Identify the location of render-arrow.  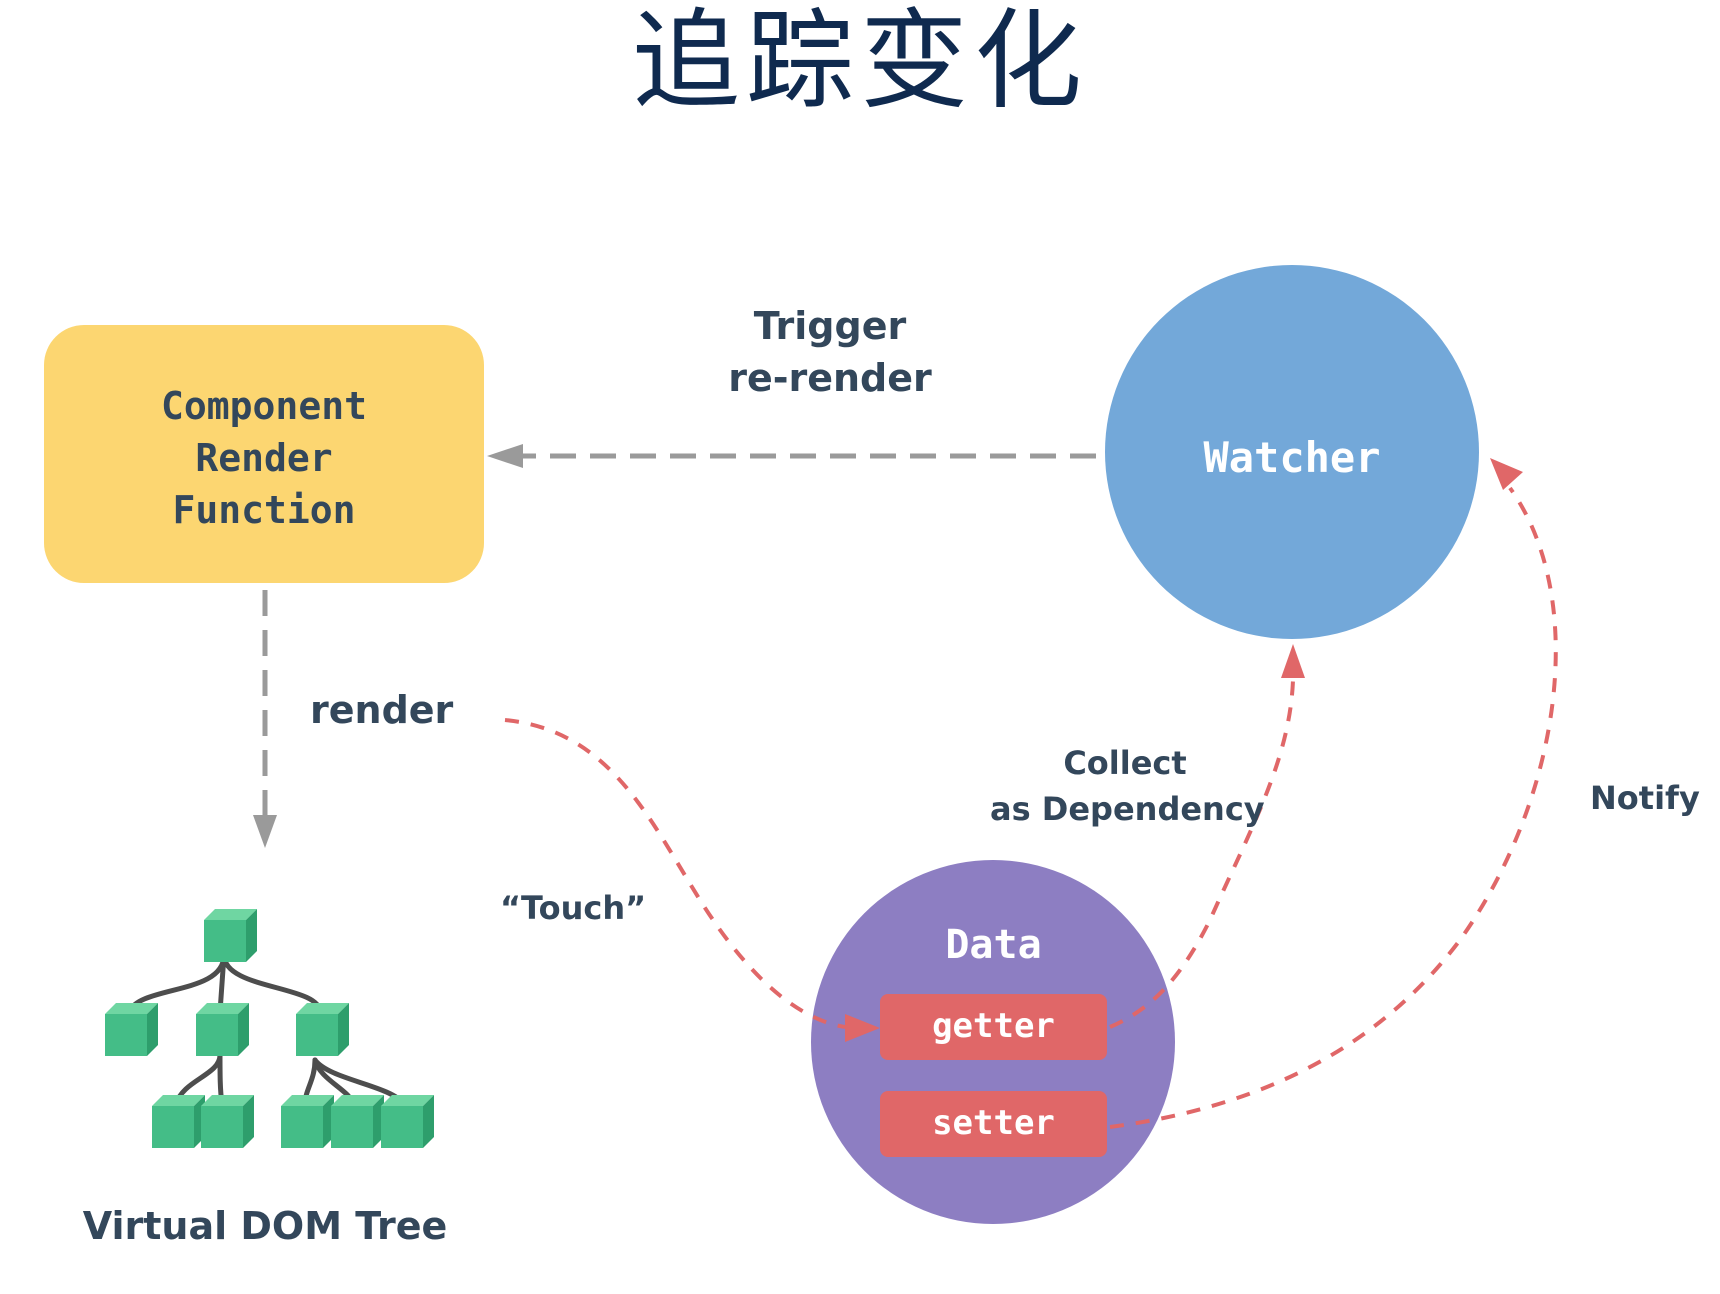
(265, 719).